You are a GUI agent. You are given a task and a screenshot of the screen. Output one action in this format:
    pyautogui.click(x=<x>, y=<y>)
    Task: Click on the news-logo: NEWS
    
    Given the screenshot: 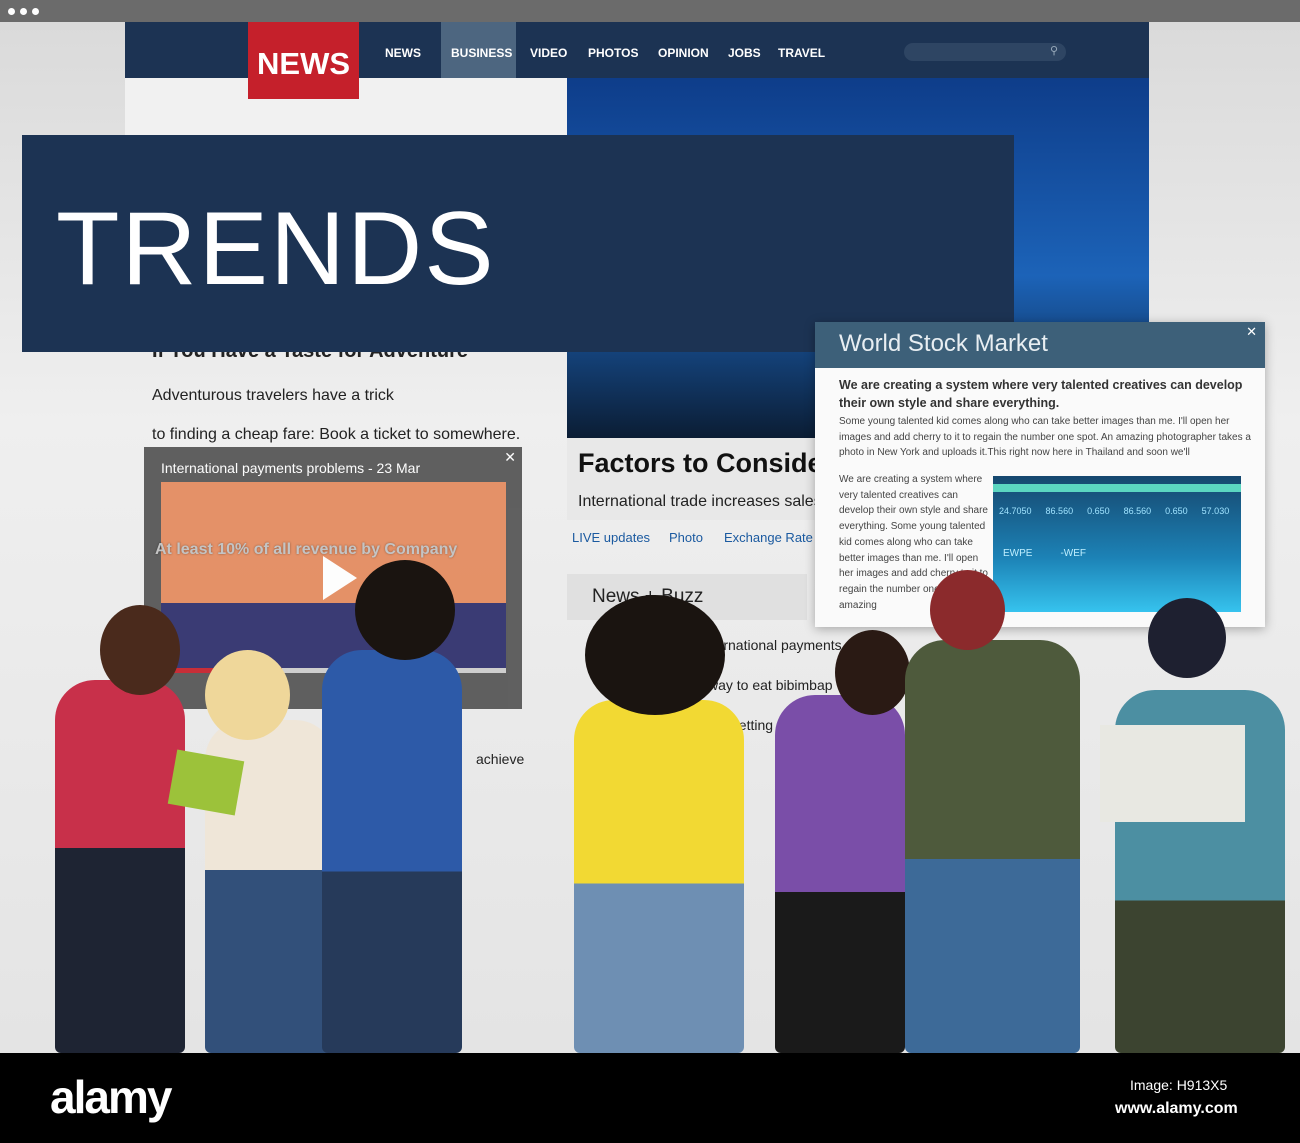 What is the action you would take?
    pyautogui.click(x=303, y=60)
    